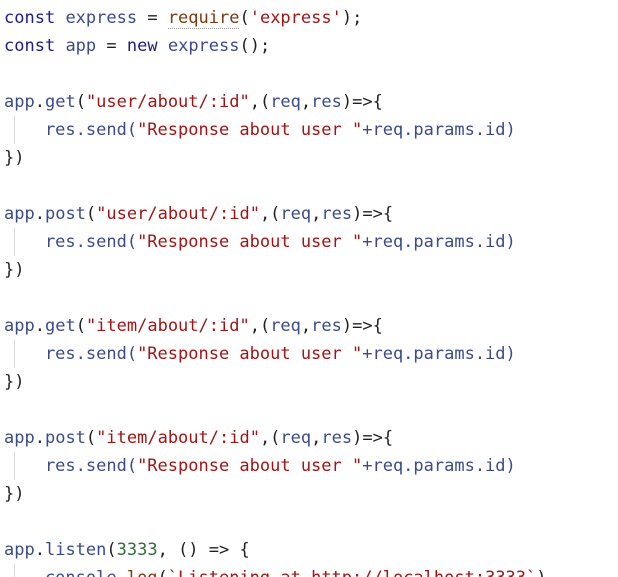 Image resolution: width=618 pixels, height=577 pixels. I want to click on code-token-var: console., so click(65, 572).